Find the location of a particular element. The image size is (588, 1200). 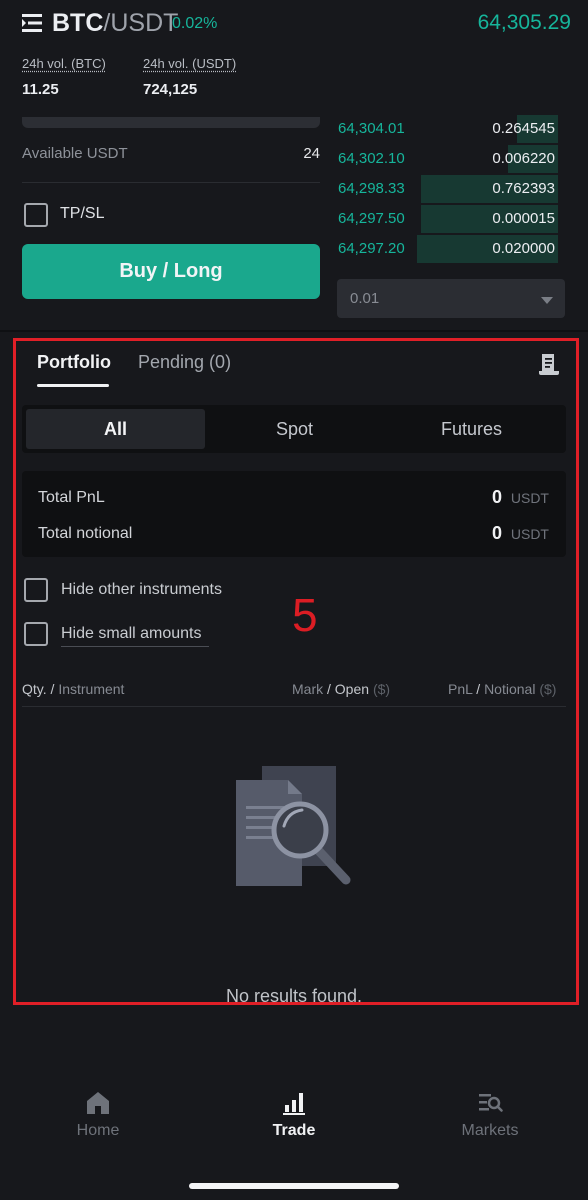

order-book-row: 64,297.50 0.000015 is located at coordinates (444, 219).